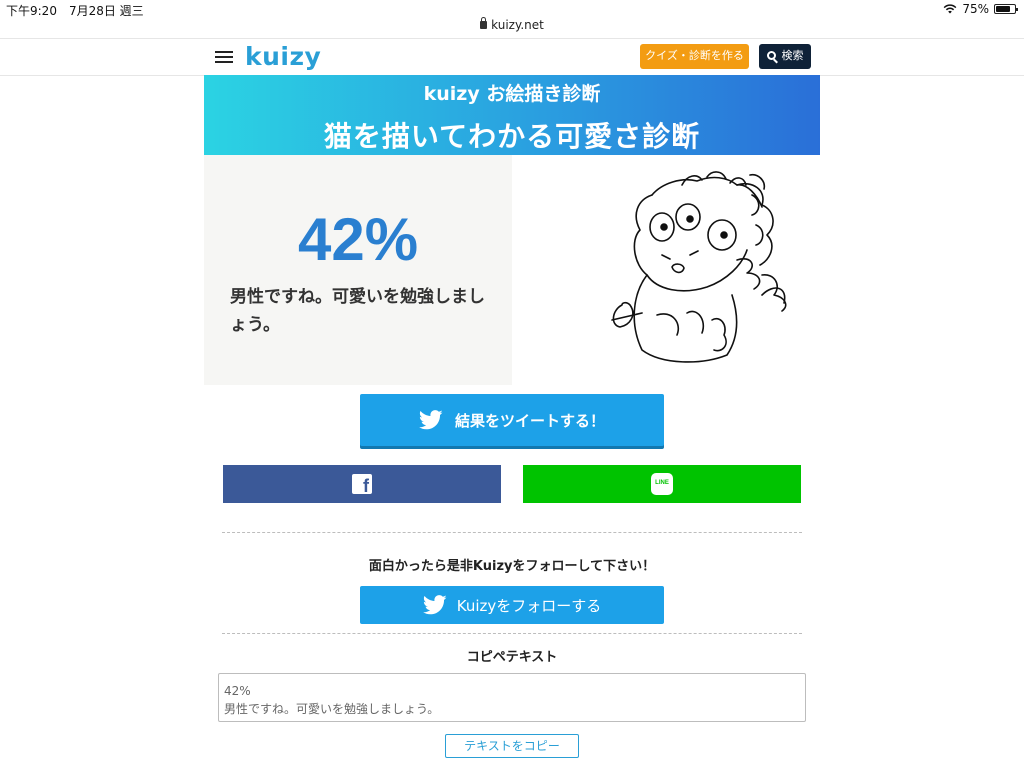  I want to click on battery-percent: 75%, so click(975, 9).